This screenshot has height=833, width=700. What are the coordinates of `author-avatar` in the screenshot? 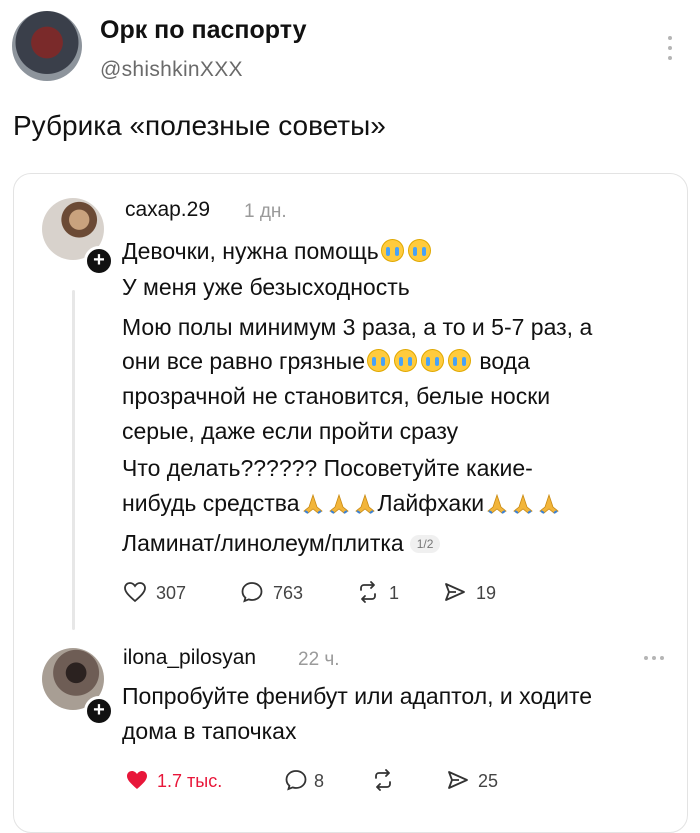 It's located at (47, 46).